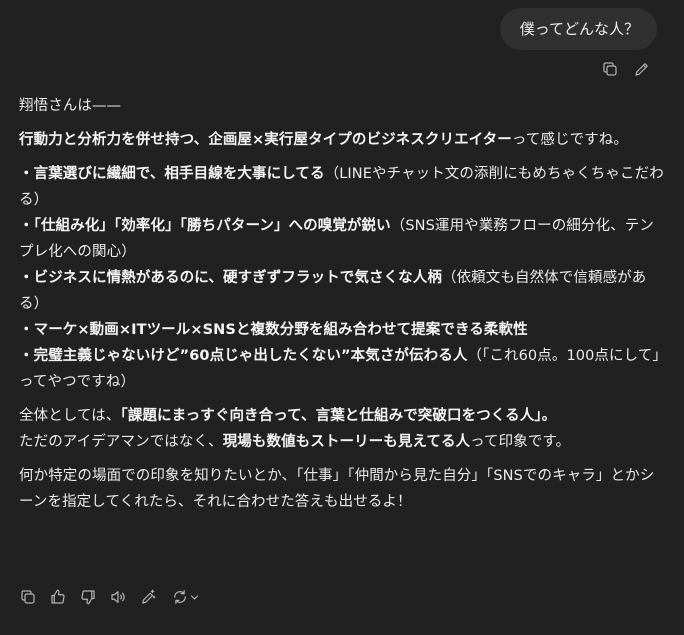 The height and width of the screenshot is (635, 684). I want to click on edit-icon, so click(642, 69).